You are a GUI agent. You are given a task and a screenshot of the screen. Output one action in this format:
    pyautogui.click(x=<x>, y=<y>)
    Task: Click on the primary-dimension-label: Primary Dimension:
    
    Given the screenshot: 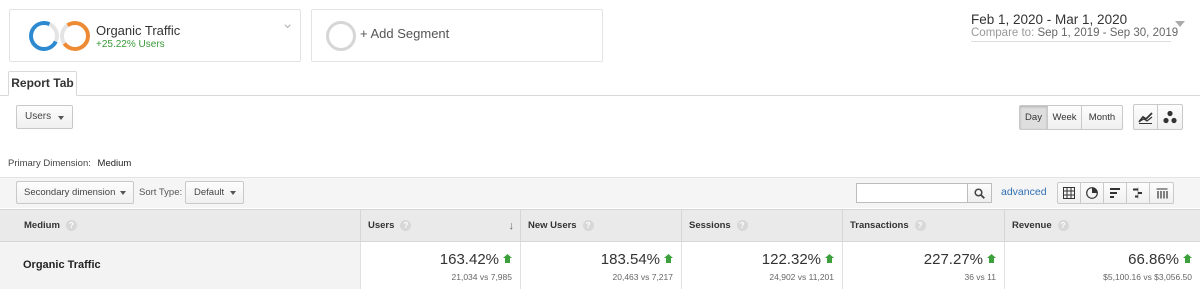 What is the action you would take?
    pyautogui.click(x=49, y=163)
    